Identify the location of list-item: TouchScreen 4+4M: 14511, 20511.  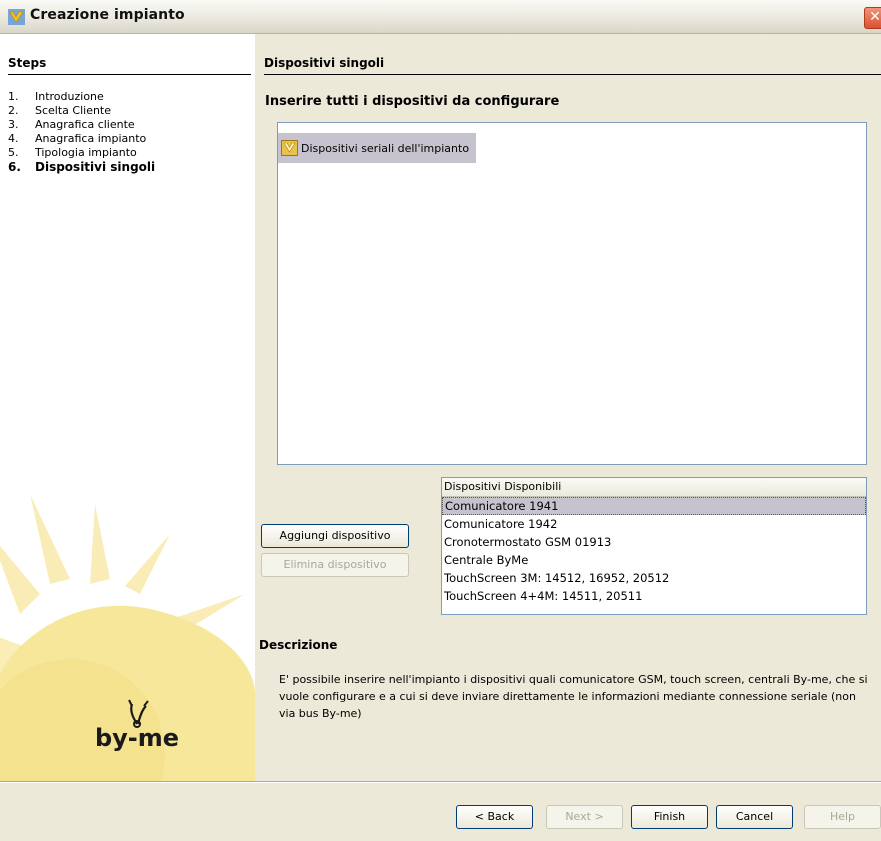
(654, 596).